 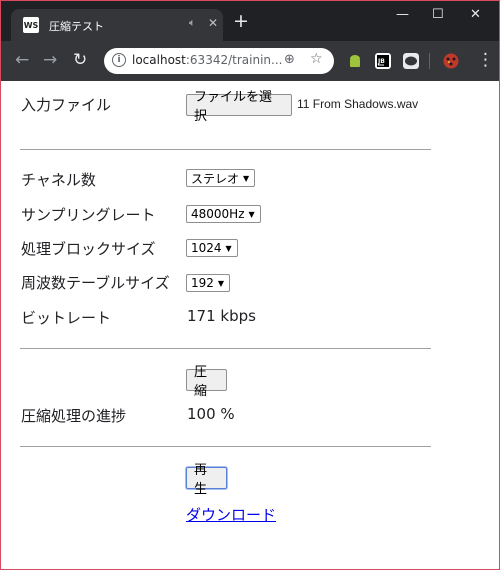 What do you see at coordinates (213, 23) in the screenshot?
I see `tab-close-icon: ✕` at bounding box center [213, 23].